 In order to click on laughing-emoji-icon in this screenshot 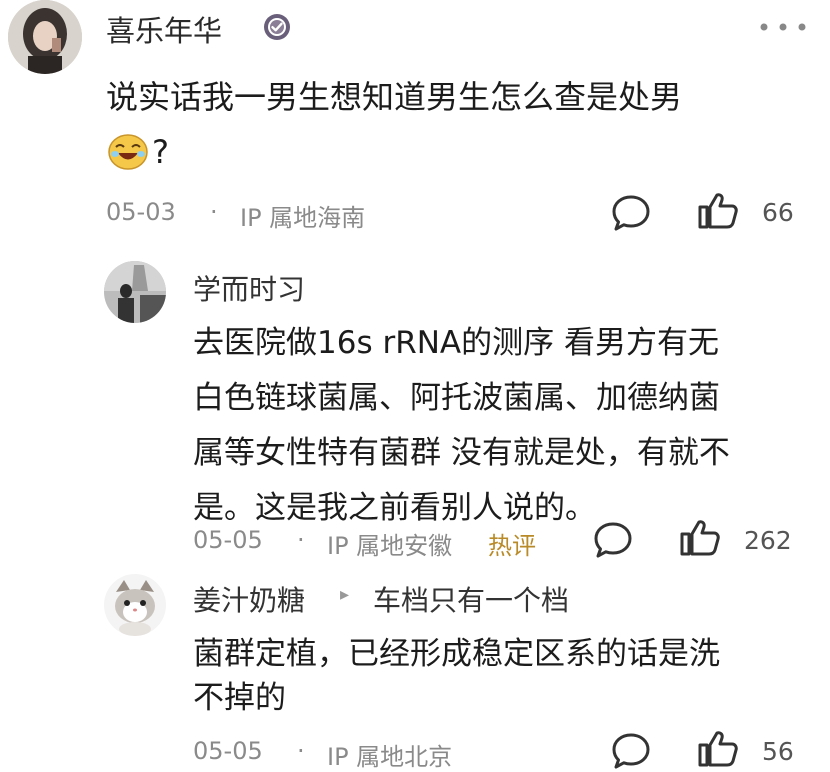, I will do `click(128, 152)`.